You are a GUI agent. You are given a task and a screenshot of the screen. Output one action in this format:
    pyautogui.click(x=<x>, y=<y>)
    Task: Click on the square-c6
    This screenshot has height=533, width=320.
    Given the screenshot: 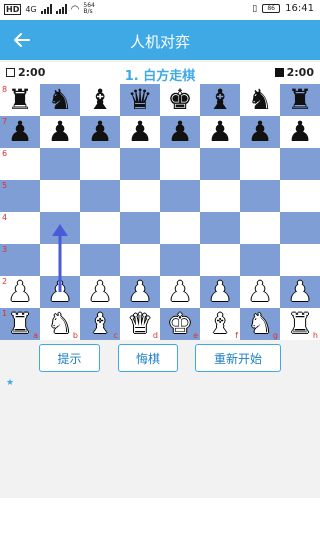 What is the action you would take?
    pyautogui.click(x=100, y=164)
    